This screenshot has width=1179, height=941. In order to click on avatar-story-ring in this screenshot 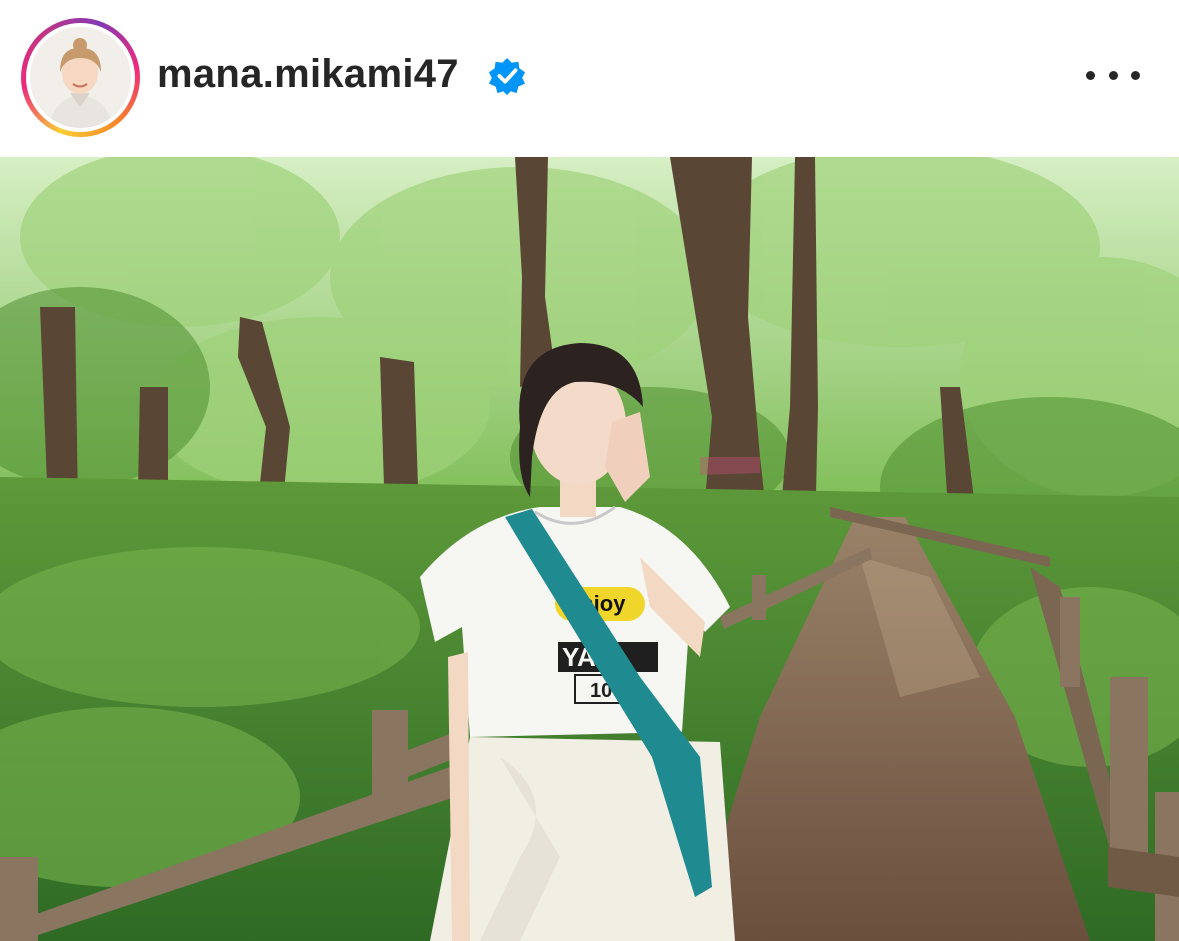, I will do `click(80, 77)`.